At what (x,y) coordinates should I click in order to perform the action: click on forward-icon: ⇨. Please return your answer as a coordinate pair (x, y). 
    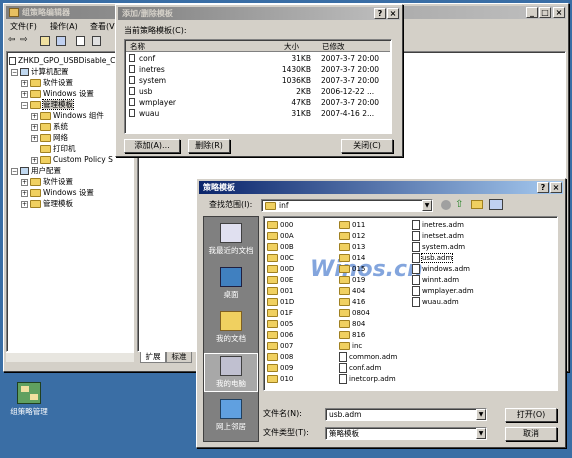
    Looking at the image, I should click on (24, 40).